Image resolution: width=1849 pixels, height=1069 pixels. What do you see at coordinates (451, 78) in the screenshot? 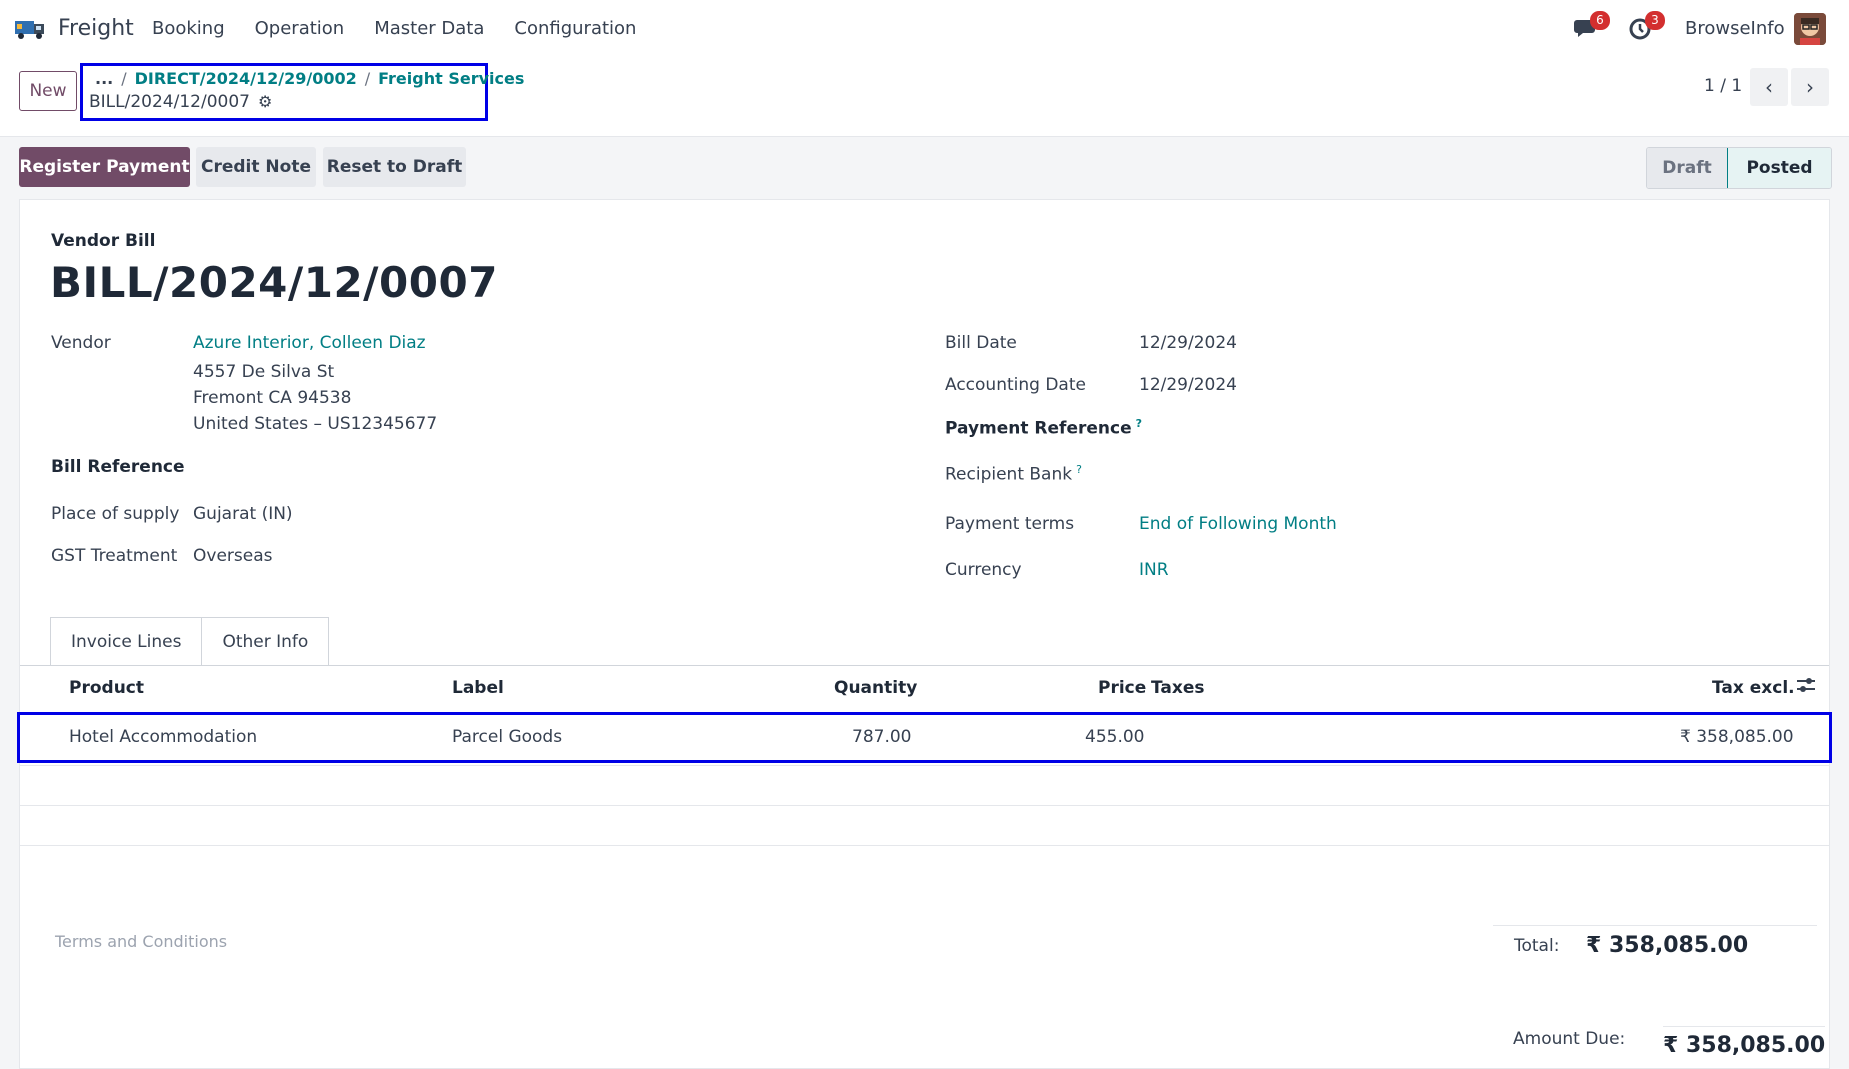
I see `breadcrumb-section-link: Freight Services` at bounding box center [451, 78].